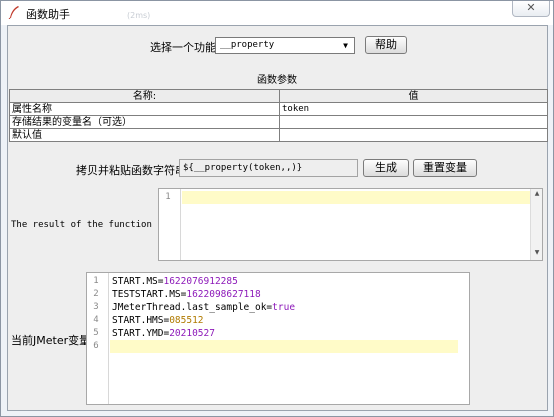  Describe the element at coordinates (223, 294) in the screenshot. I see `code-value: 1622098627118` at that location.